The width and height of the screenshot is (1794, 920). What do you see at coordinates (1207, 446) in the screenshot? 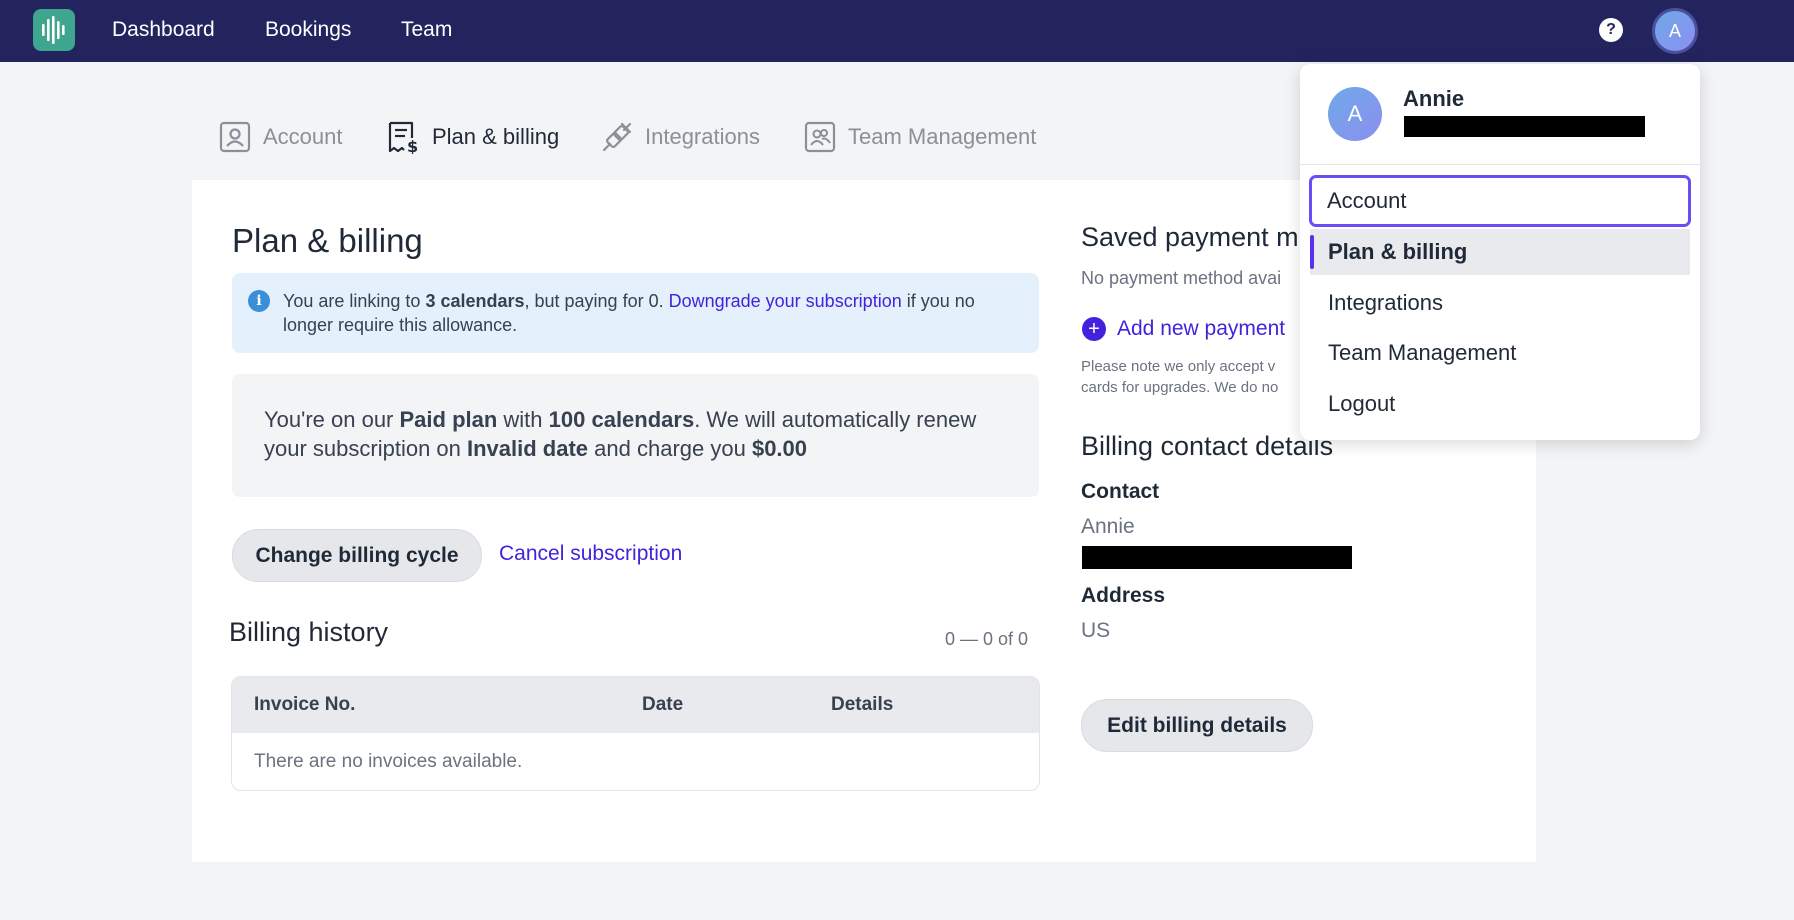
I see `billing-contact-title: Billing contact details` at bounding box center [1207, 446].